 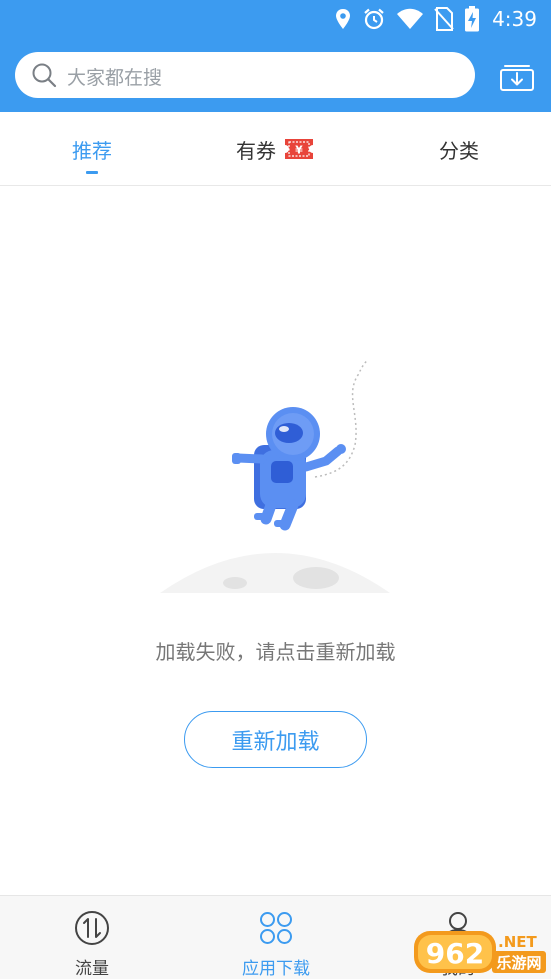 I want to click on reload-button-label: 重新加载, so click(x=275, y=742).